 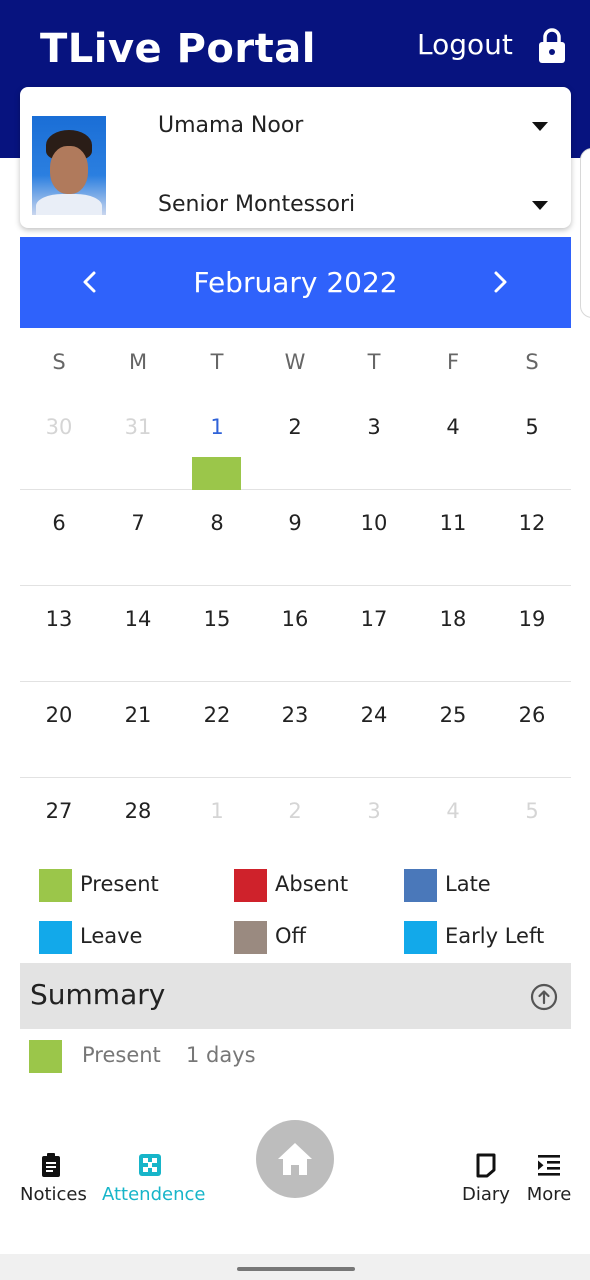 I want to click on student-avatar, so click(x=69, y=165).